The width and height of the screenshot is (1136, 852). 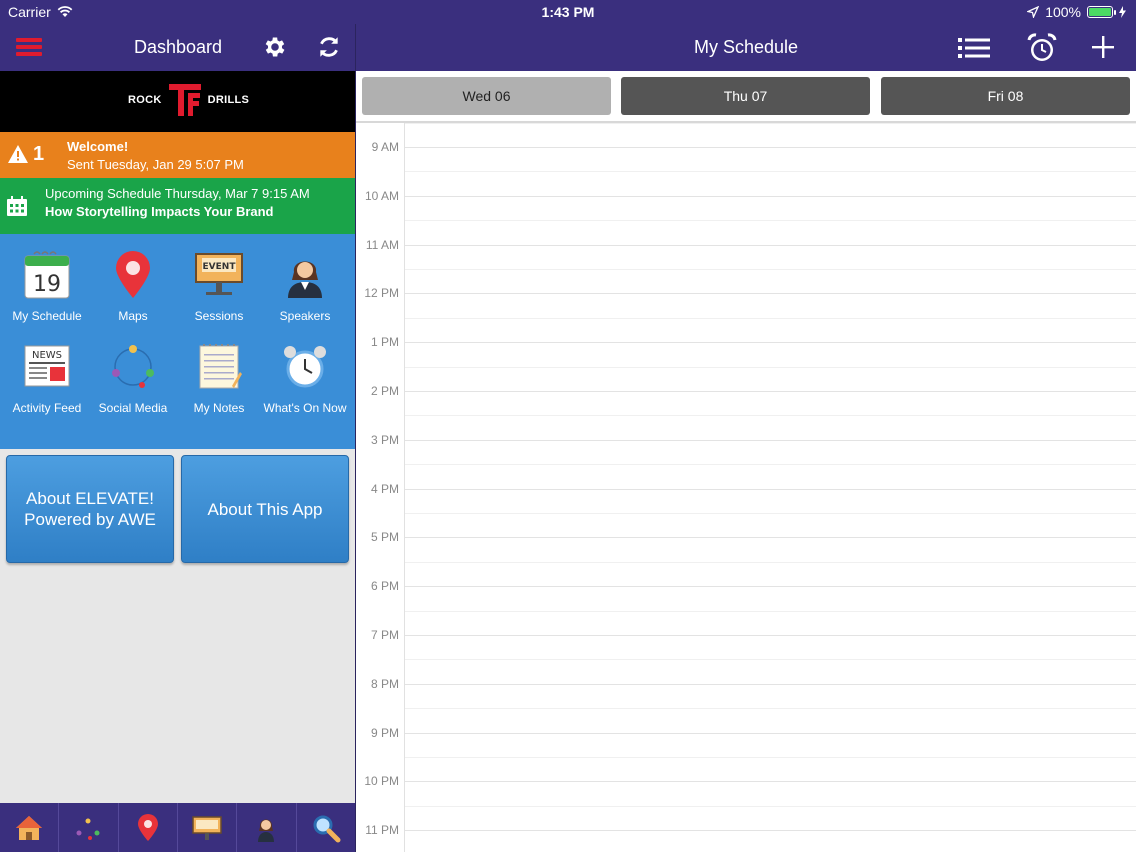 I want to click on rock-drills-logo: ROCK DRILLS, so click(x=188, y=100).